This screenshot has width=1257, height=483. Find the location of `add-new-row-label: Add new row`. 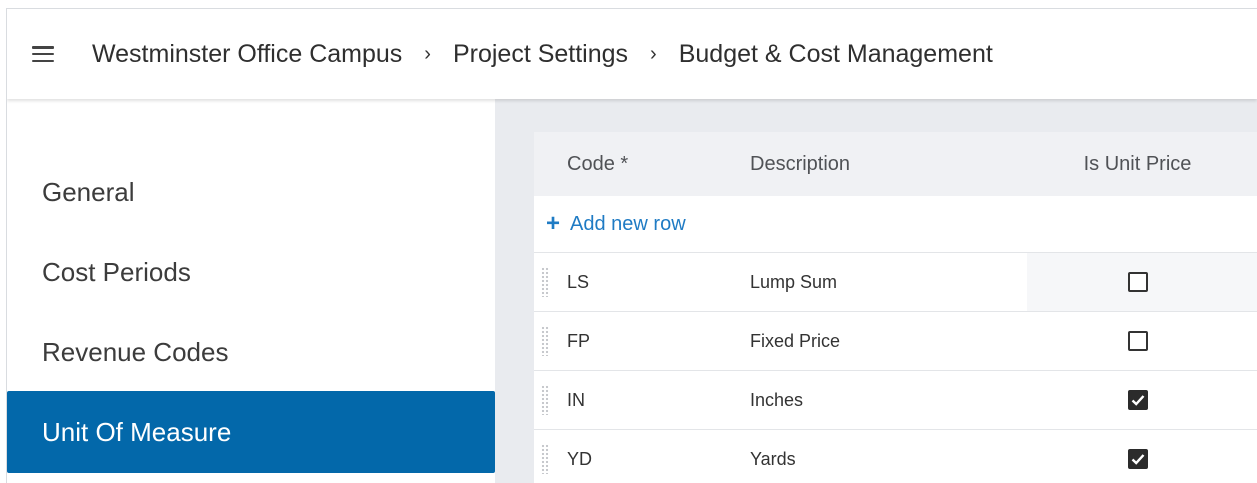

add-new-row-label: Add new row is located at coordinates (628, 223).